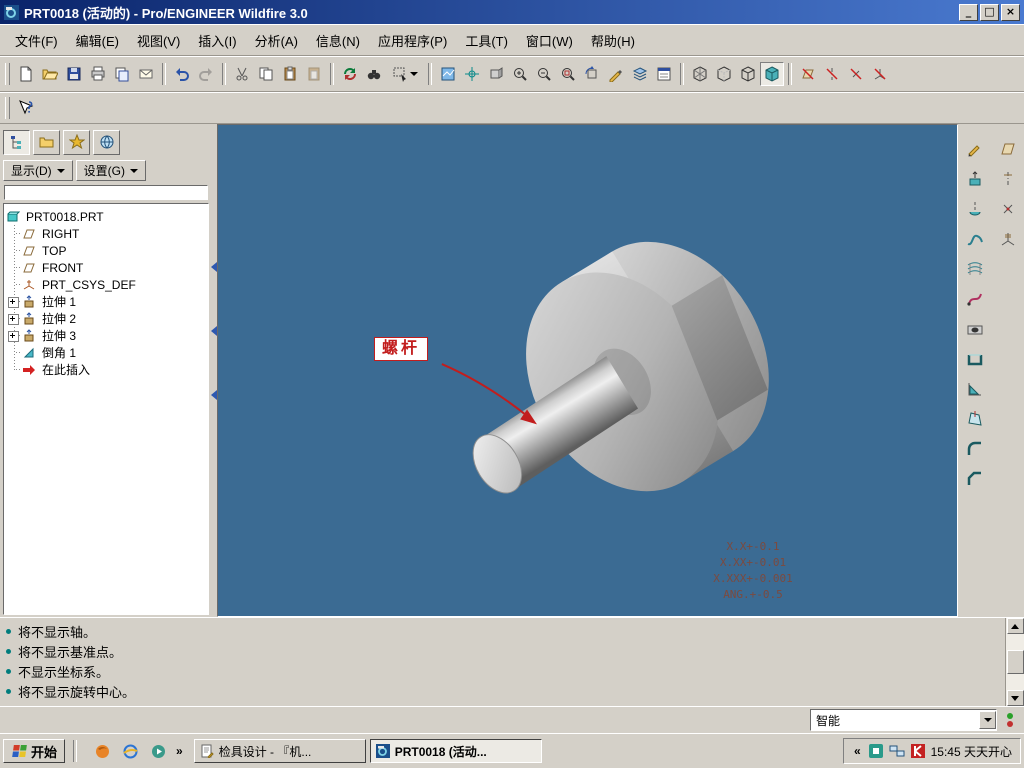  What do you see at coordinates (448, 74) in the screenshot?
I see `repaint-button` at bounding box center [448, 74].